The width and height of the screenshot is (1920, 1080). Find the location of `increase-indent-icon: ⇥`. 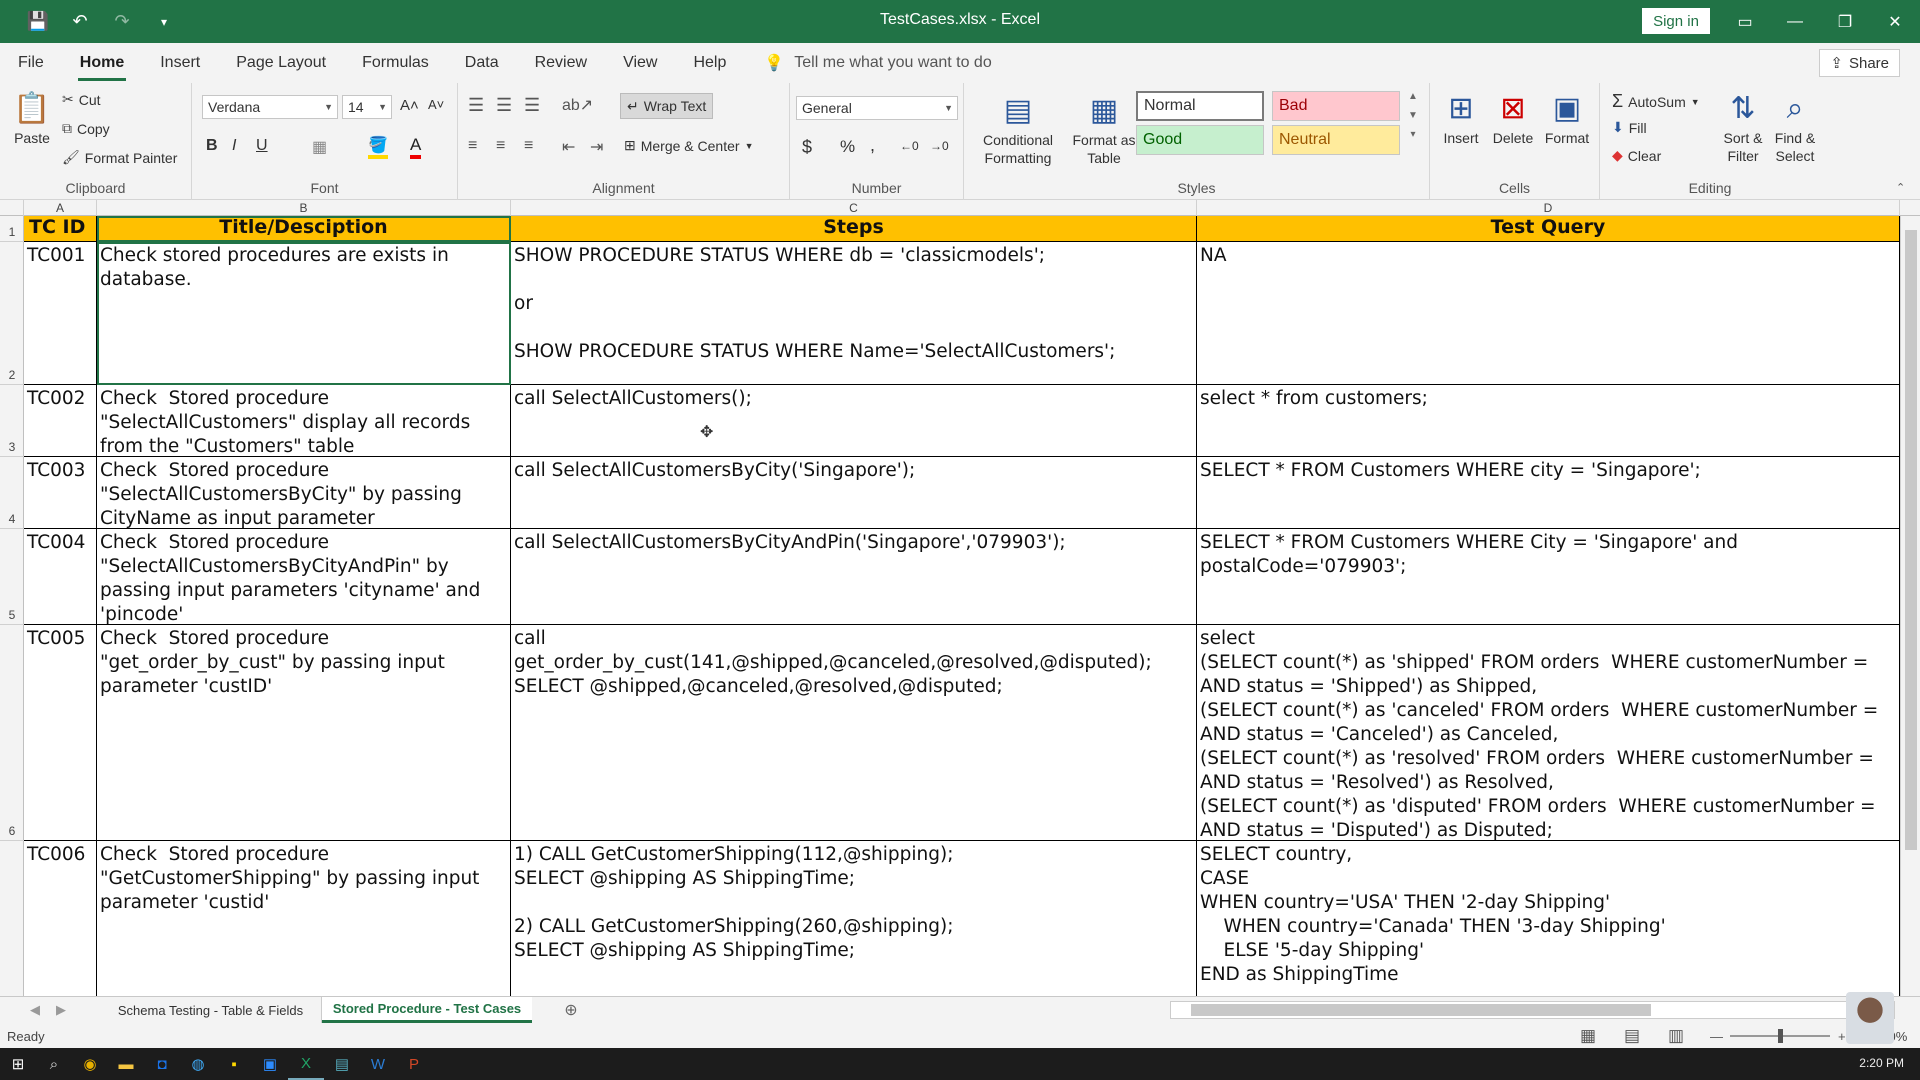

increase-indent-icon: ⇥ is located at coordinates (596, 147).